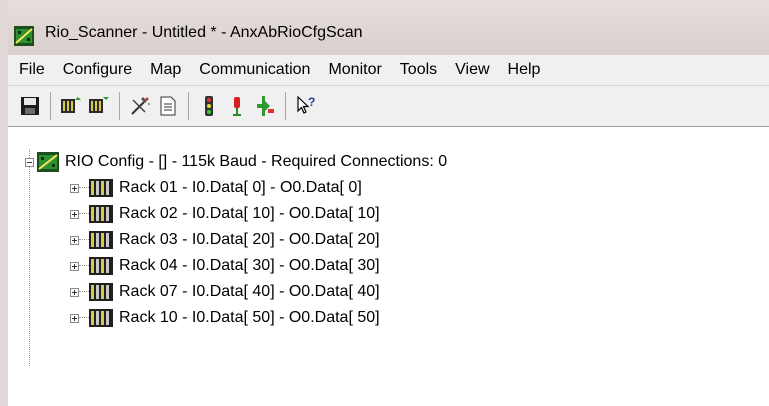  I want to click on tree-rack-node: Rack 04 - I0.Data[ 30] - O0.Data[ 30], so click(225, 266).